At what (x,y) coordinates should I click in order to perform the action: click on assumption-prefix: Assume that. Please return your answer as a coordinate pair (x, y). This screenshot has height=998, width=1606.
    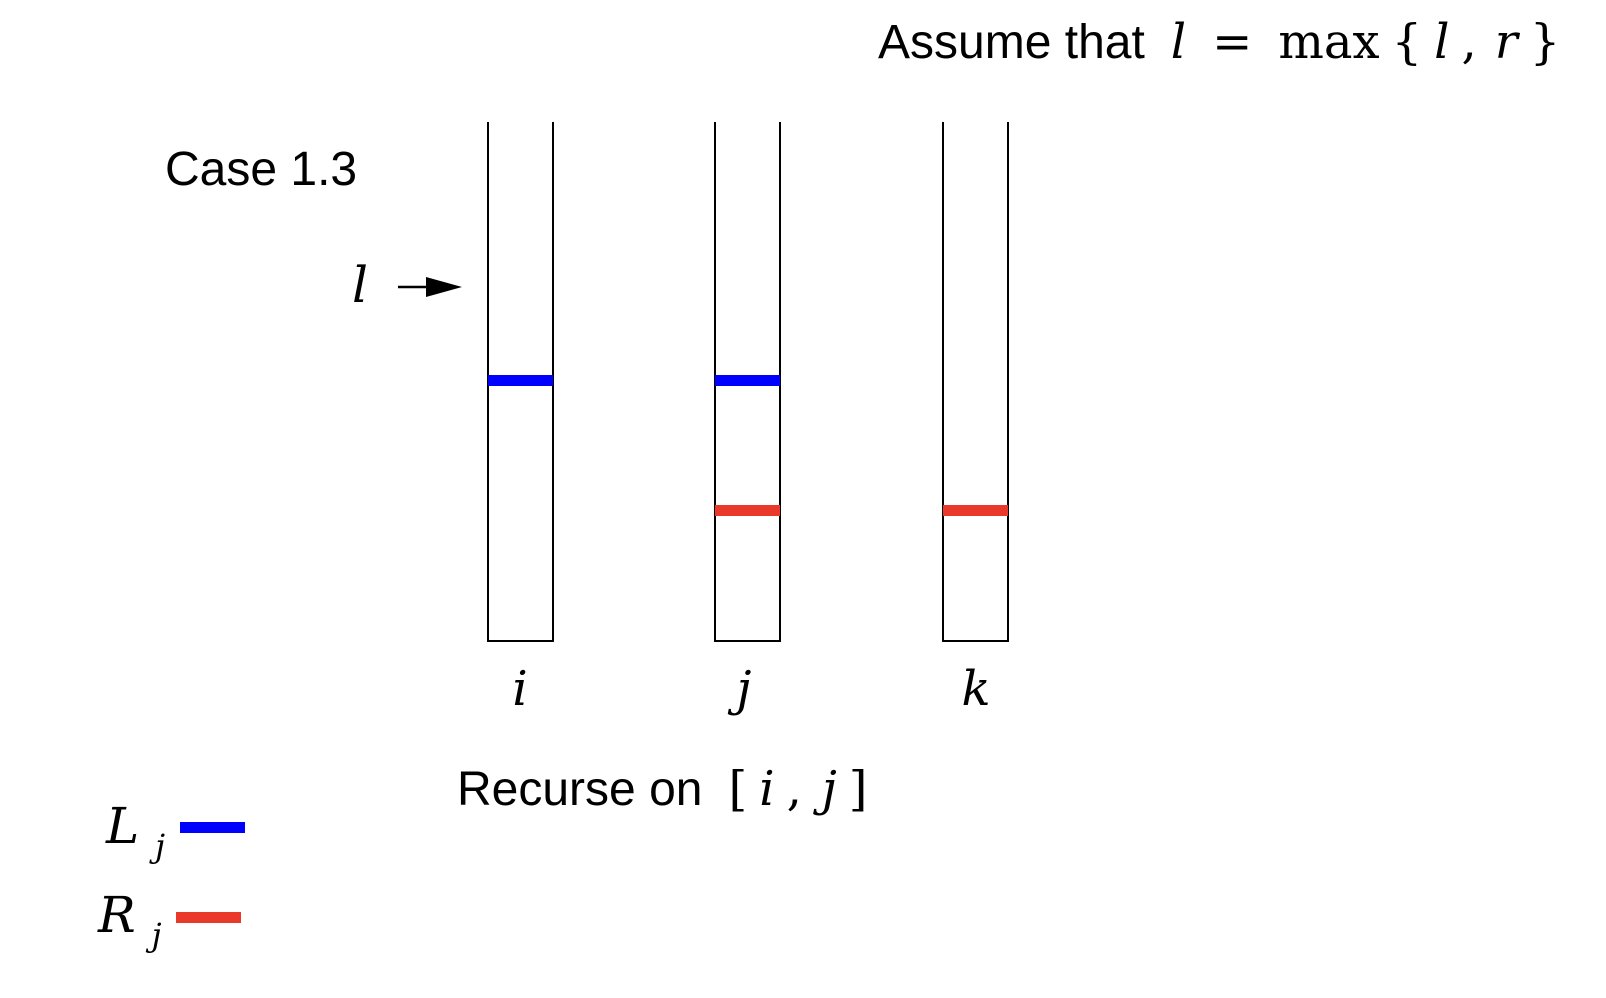
    Looking at the image, I should click on (1011, 42).